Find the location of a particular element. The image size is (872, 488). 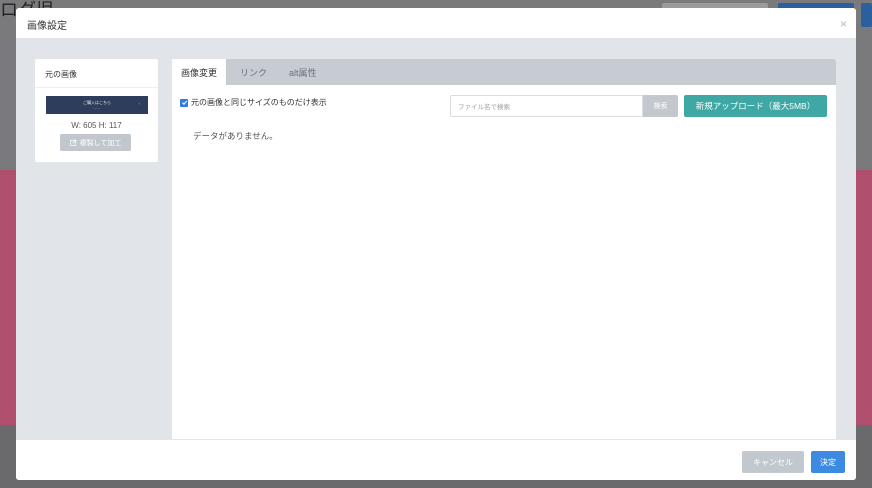

same-size-filter: 元の画像と同じサイズのものだけ表示 is located at coordinates (253, 102).